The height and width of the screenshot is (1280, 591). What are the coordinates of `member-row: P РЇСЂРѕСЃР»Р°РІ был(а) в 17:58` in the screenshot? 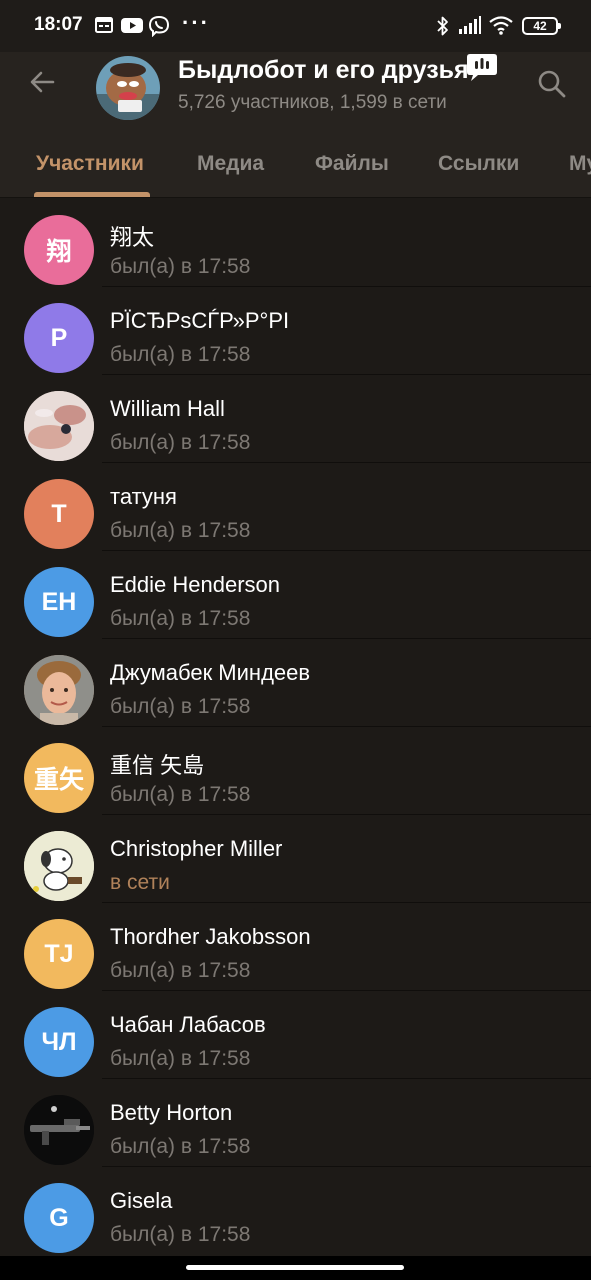 It's located at (295, 330).